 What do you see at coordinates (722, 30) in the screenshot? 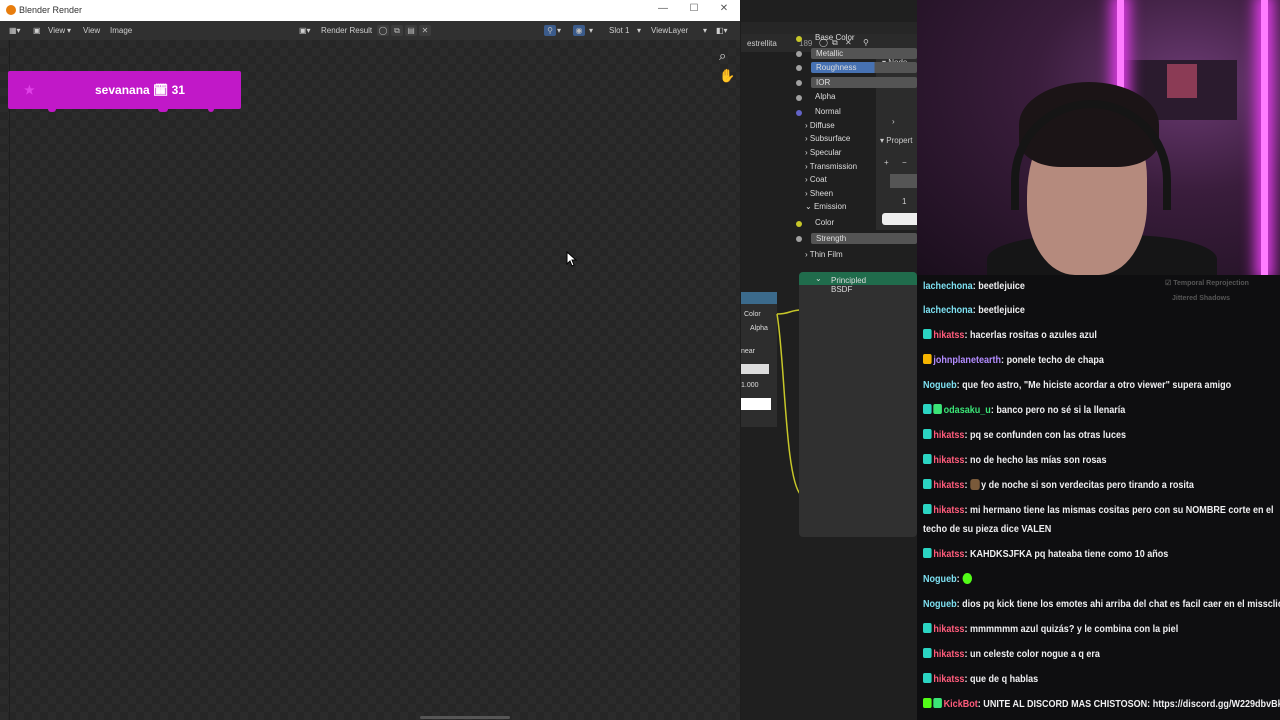
I see `display-channels-icon: ◧▾` at bounding box center [722, 30].